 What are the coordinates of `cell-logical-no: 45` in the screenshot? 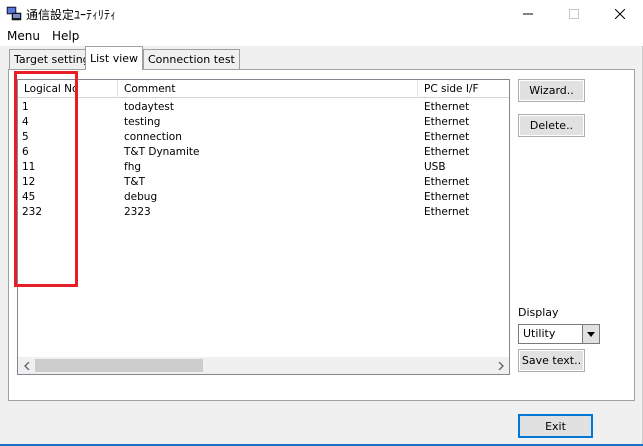 It's located at (29, 197).